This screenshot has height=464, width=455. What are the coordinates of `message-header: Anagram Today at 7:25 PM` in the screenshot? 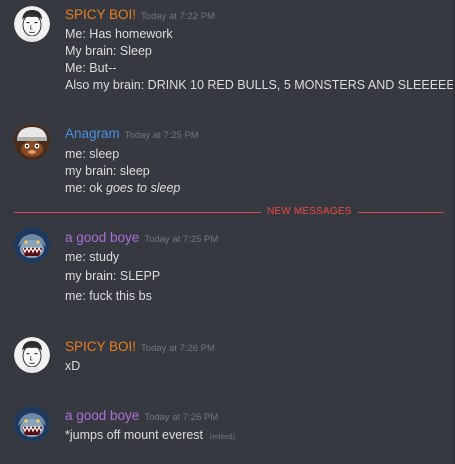 It's located at (132, 135).